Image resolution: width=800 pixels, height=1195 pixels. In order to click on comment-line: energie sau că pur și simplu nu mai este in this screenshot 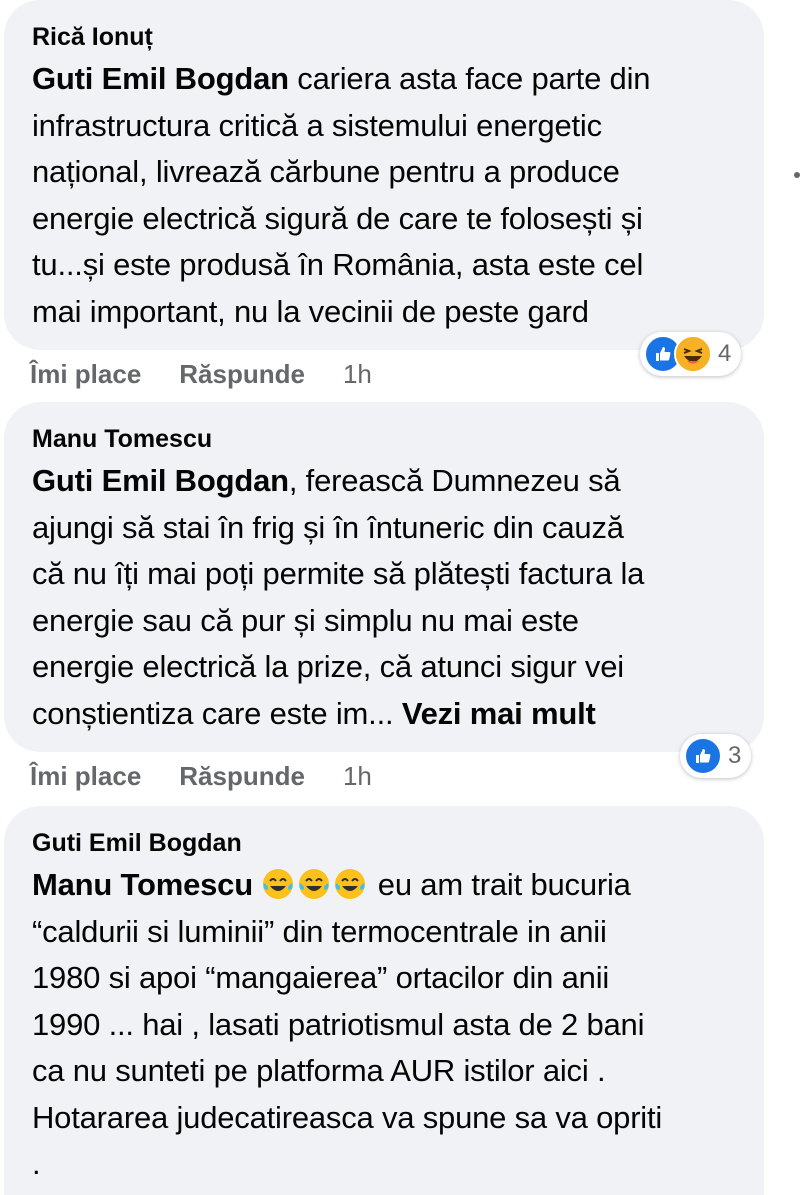, I will do `click(305, 620)`.